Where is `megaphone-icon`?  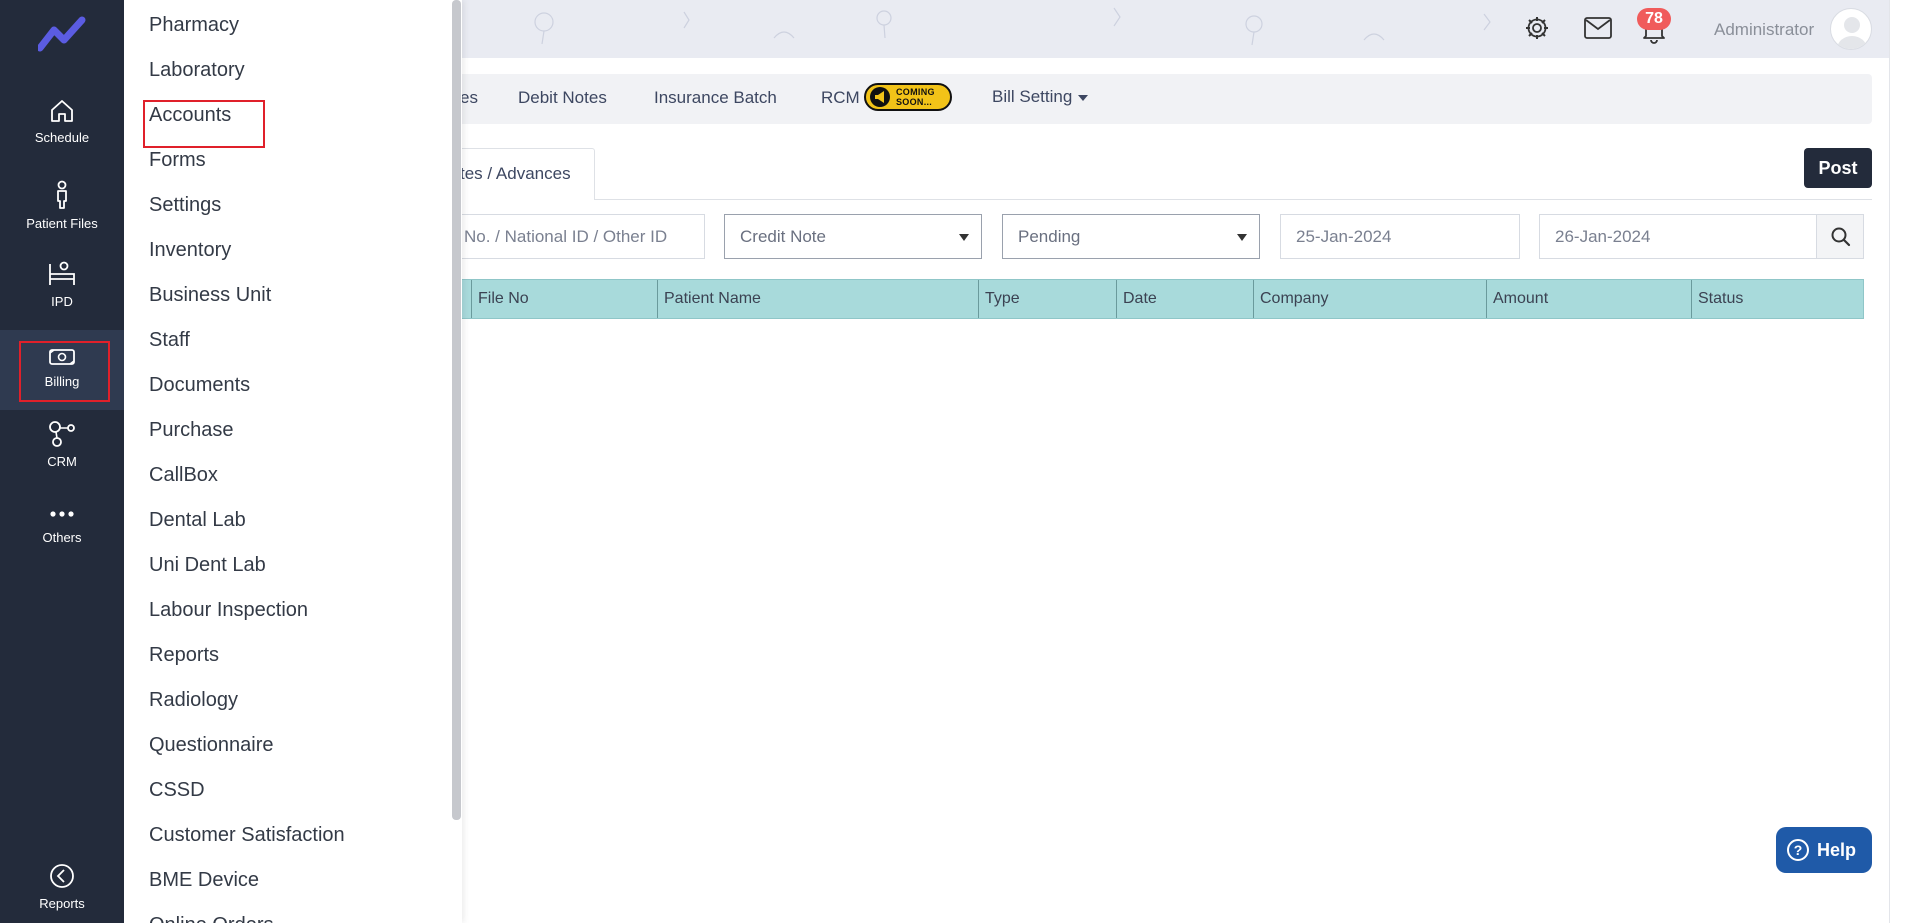 megaphone-icon is located at coordinates (880, 97).